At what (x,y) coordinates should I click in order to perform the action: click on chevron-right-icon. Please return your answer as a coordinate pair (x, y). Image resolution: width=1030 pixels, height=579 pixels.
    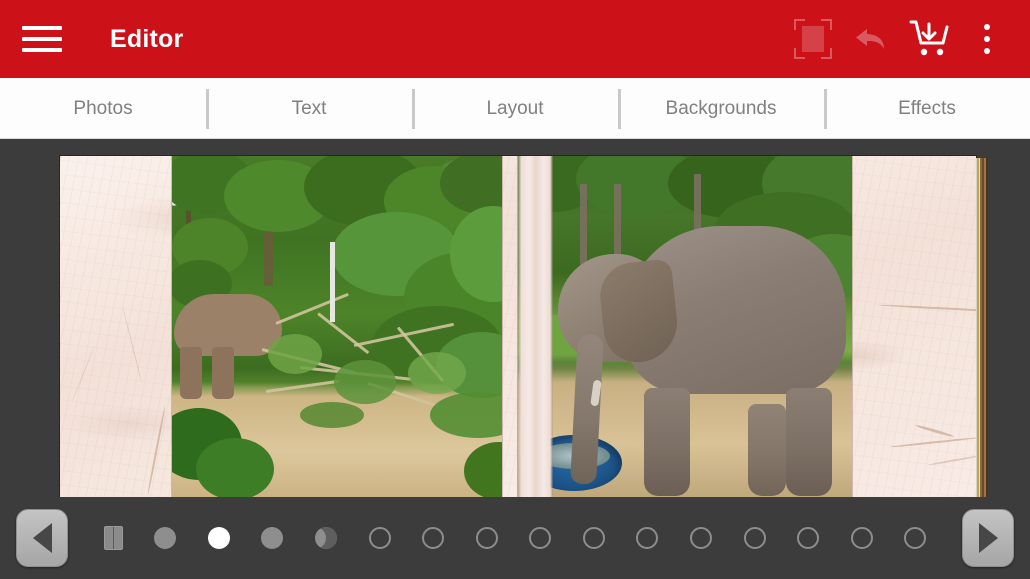
    Looking at the image, I should click on (988, 538).